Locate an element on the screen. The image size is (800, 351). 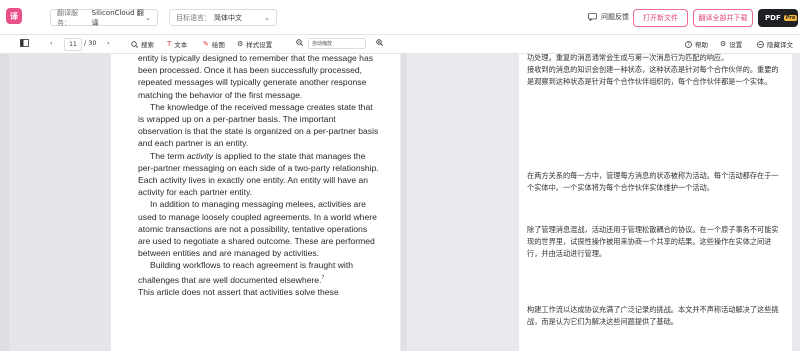
draw-tool-label: 绘图 is located at coordinates (218, 45).